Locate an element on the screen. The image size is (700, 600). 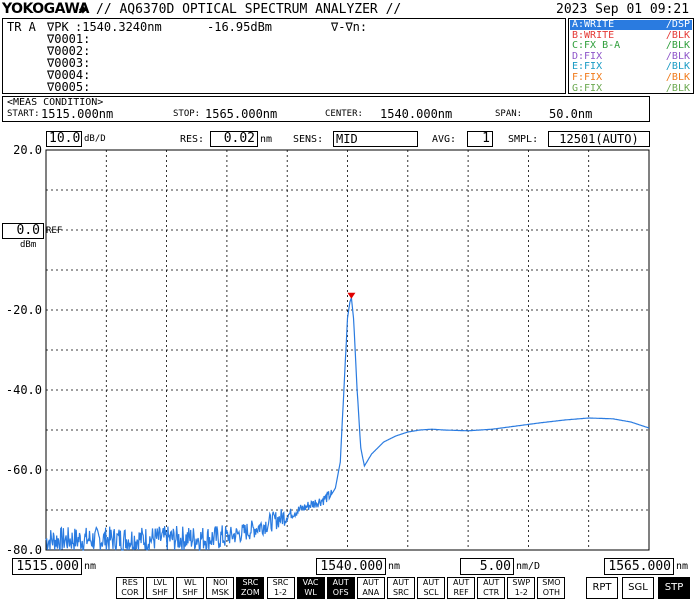
scale-field: 10.0 is located at coordinates (64, 139).